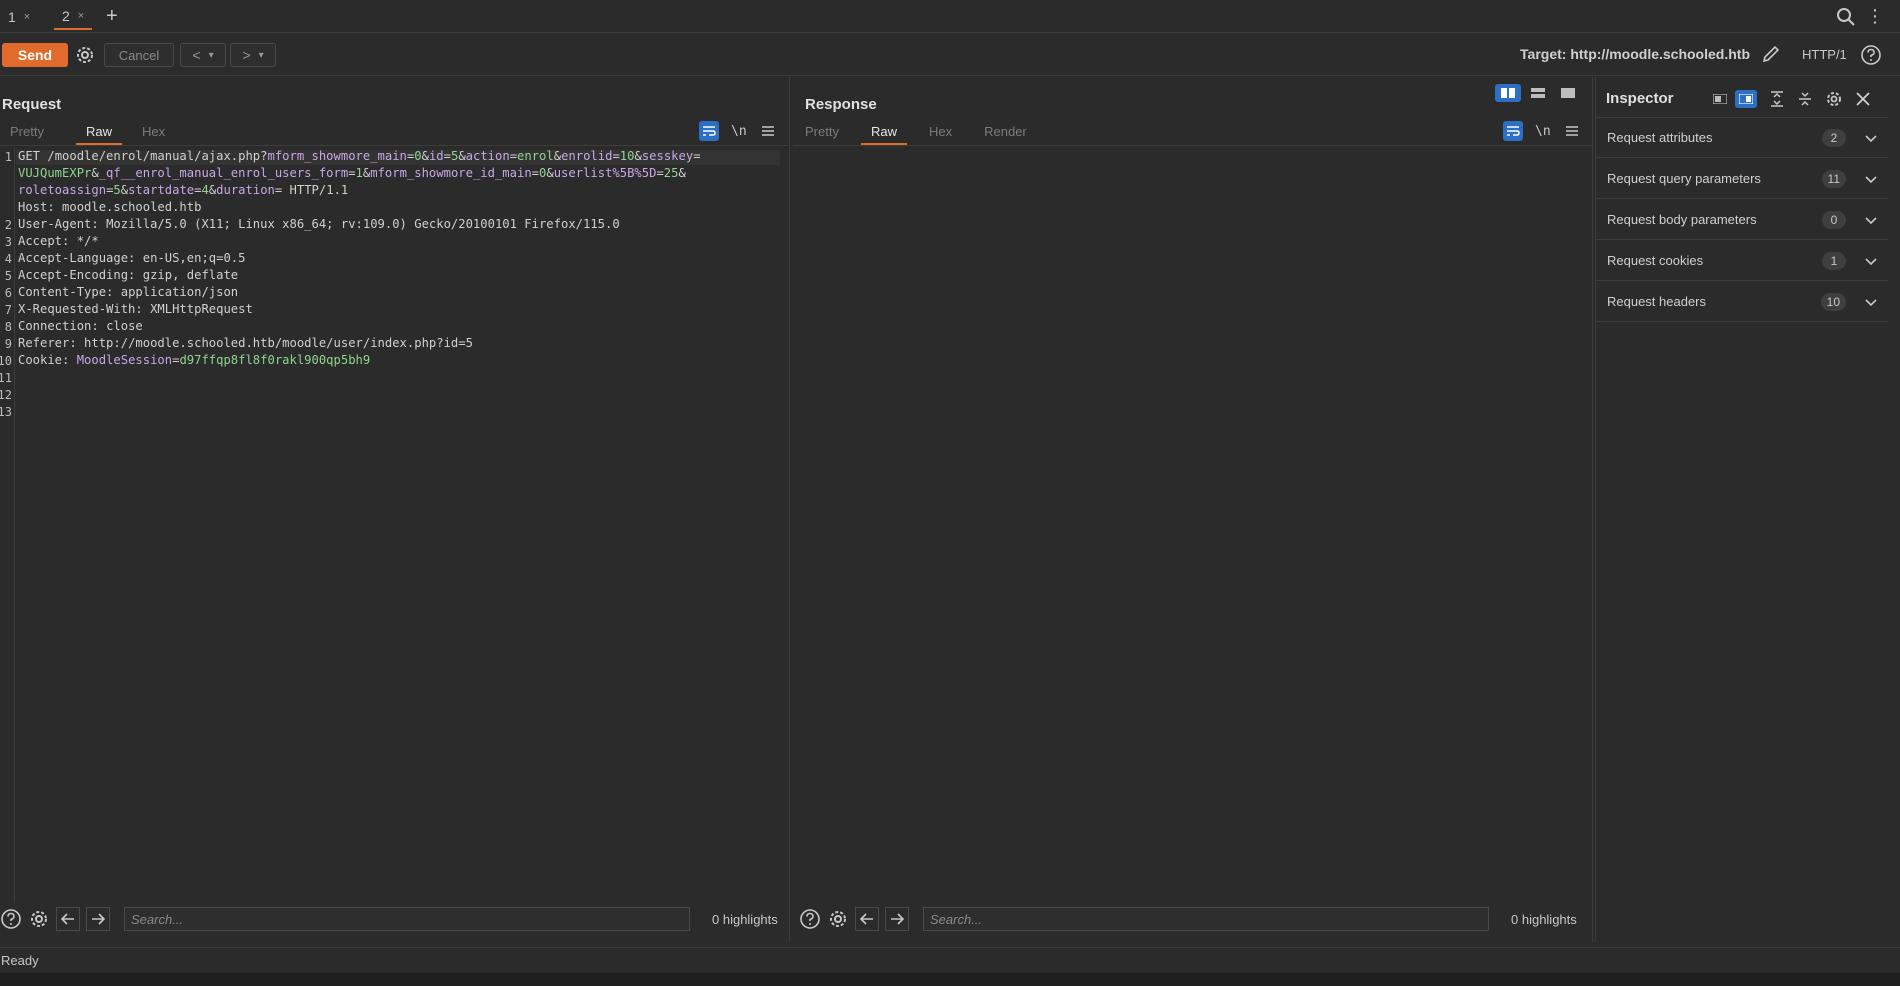 This screenshot has height=986, width=1900. What do you see at coordinates (1508, 93) in the screenshot?
I see `split-horizontal-icon` at bounding box center [1508, 93].